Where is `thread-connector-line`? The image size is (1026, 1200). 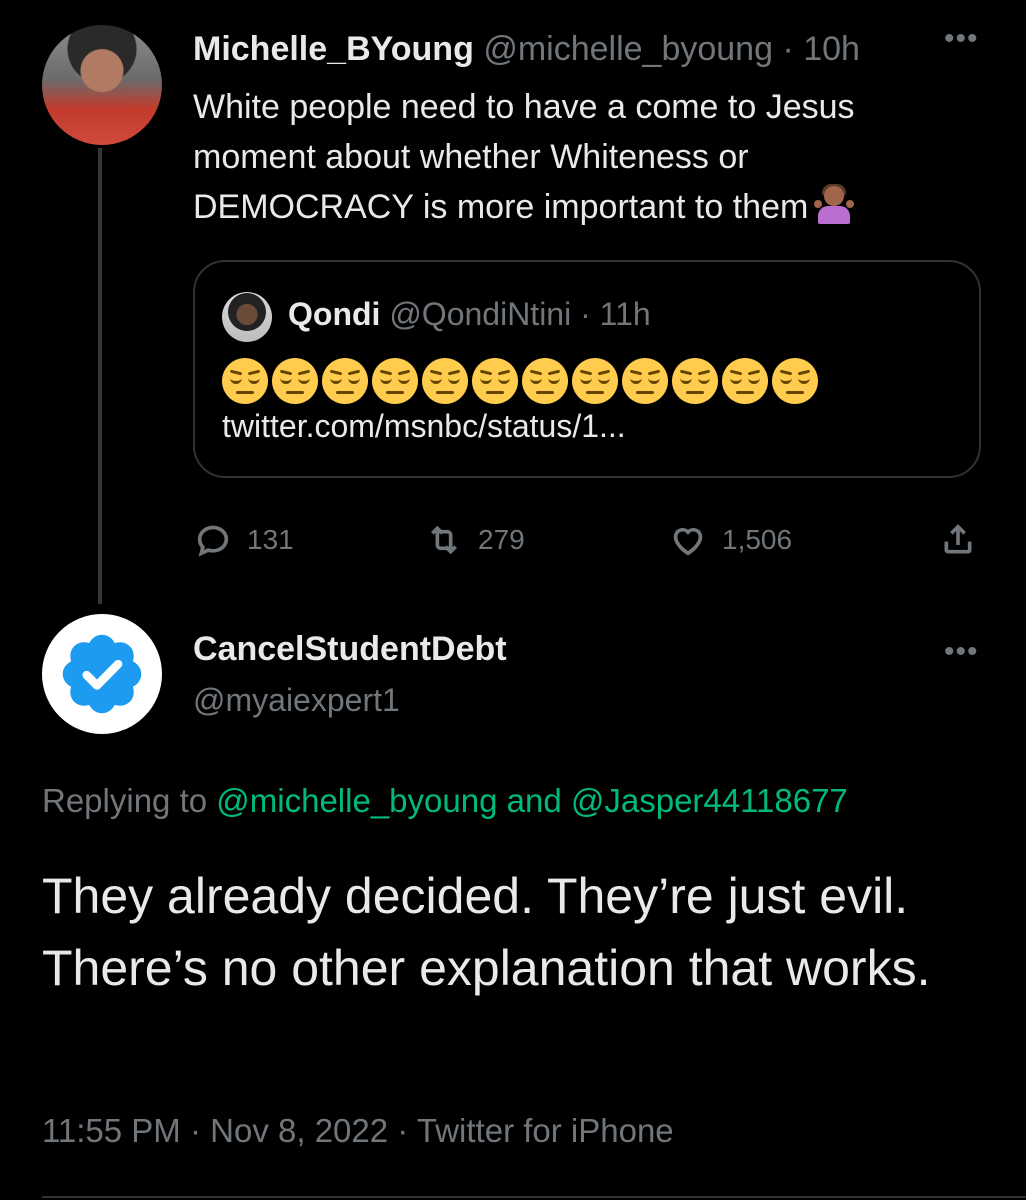 thread-connector-line is located at coordinates (100, 376).